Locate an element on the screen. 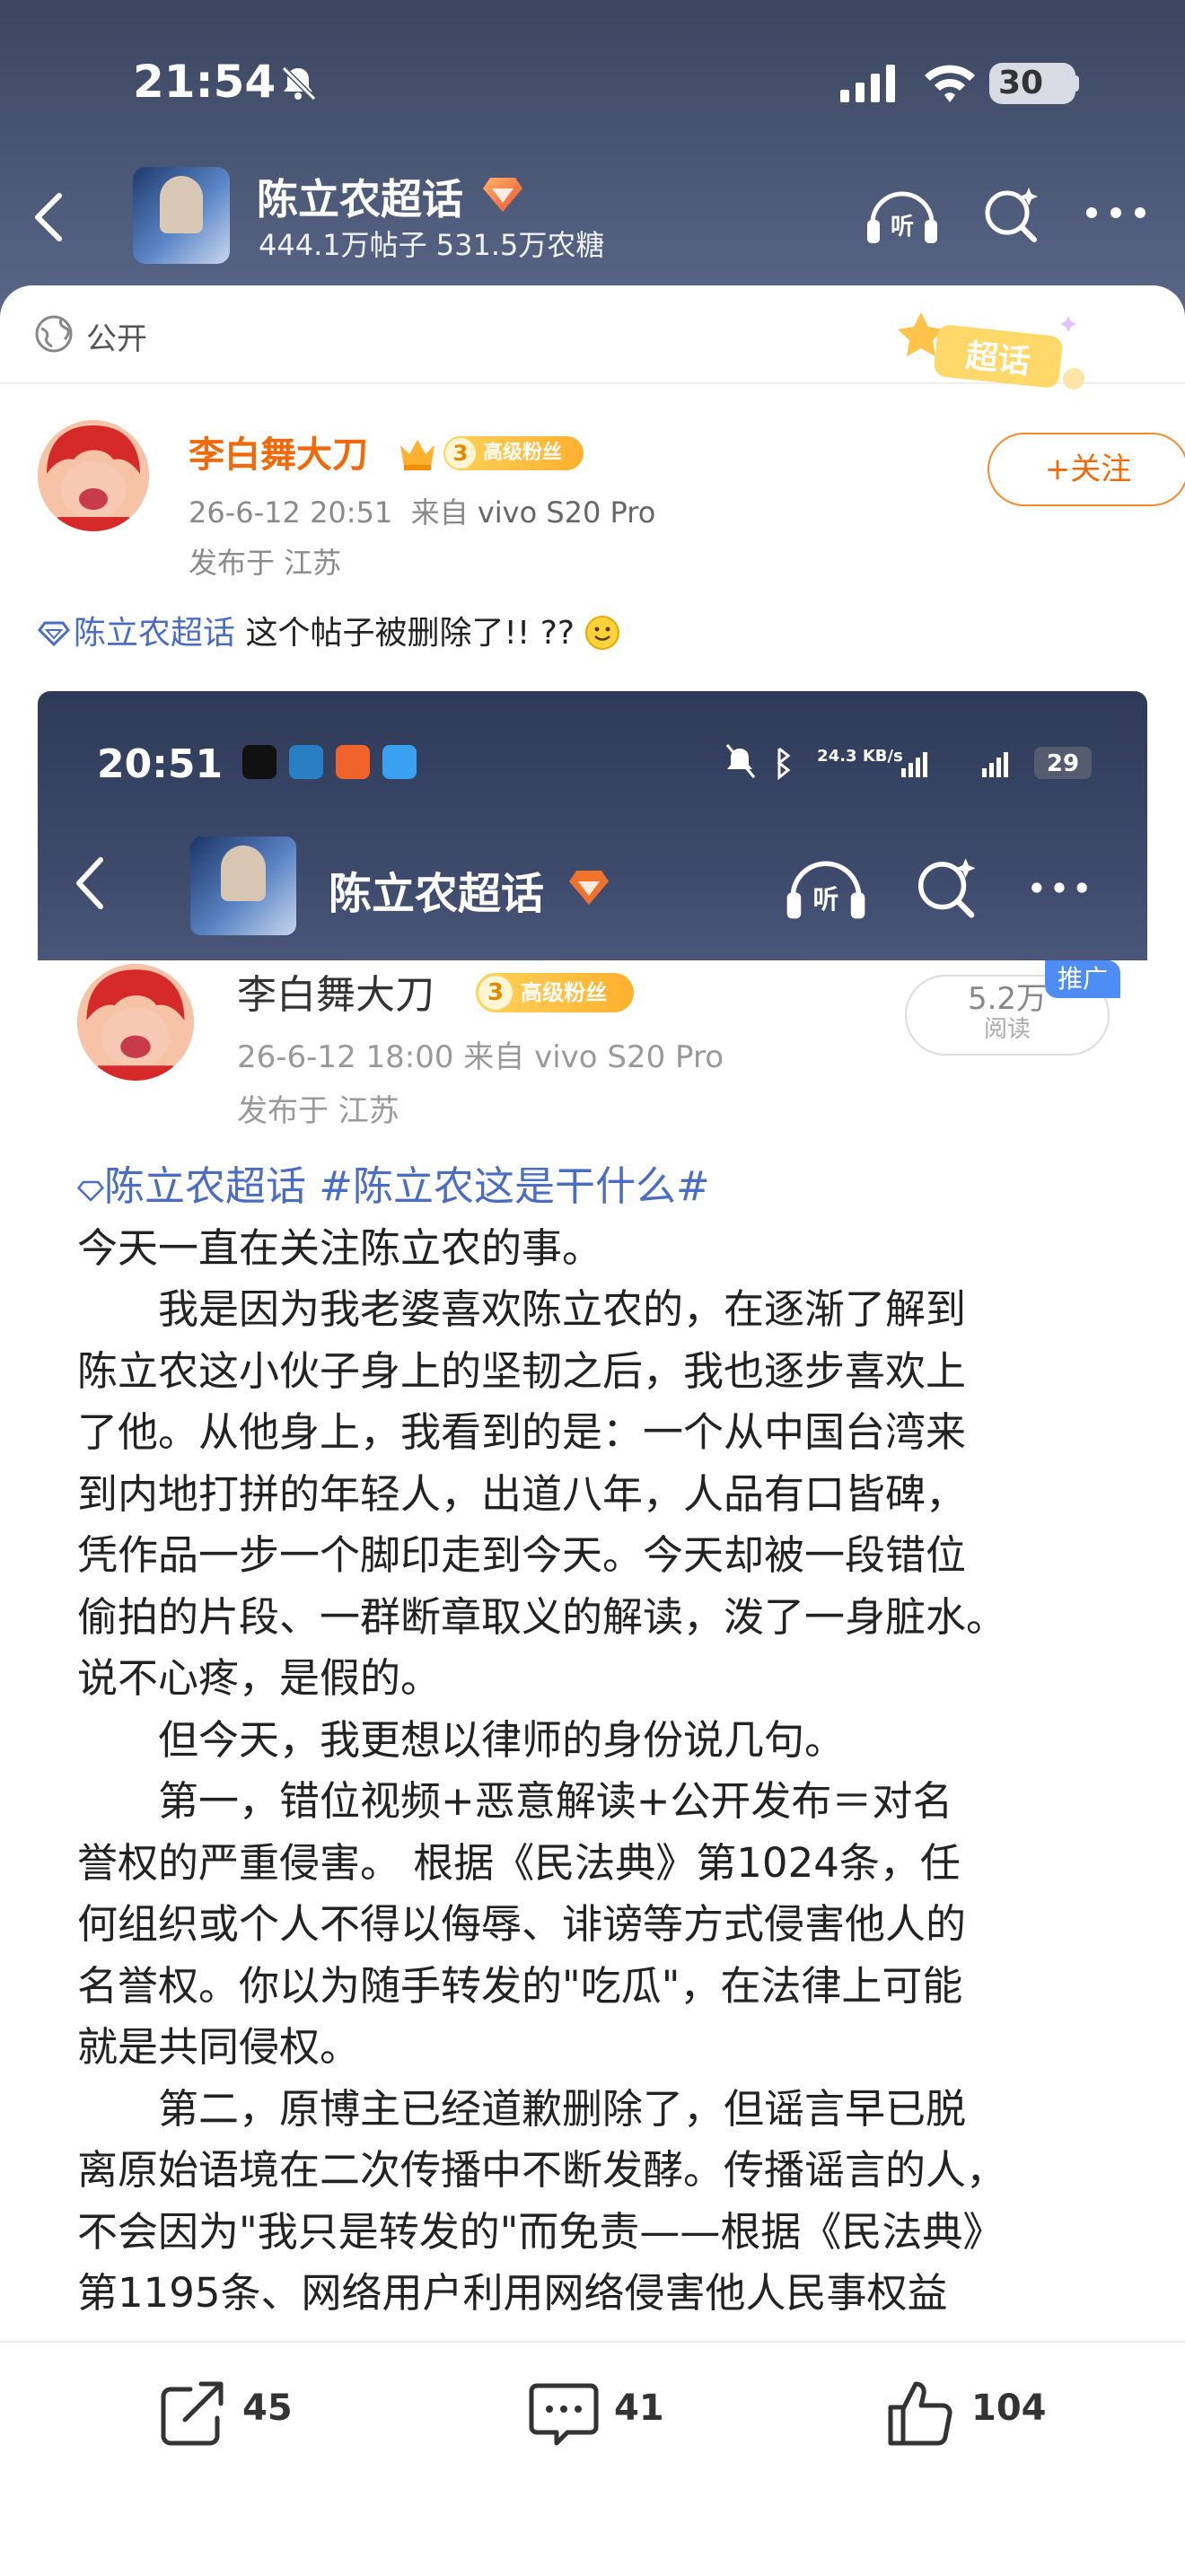  post-text: 陈立农超话 这个帖子被删除了!! ?? is located at coordinates (329, 630).